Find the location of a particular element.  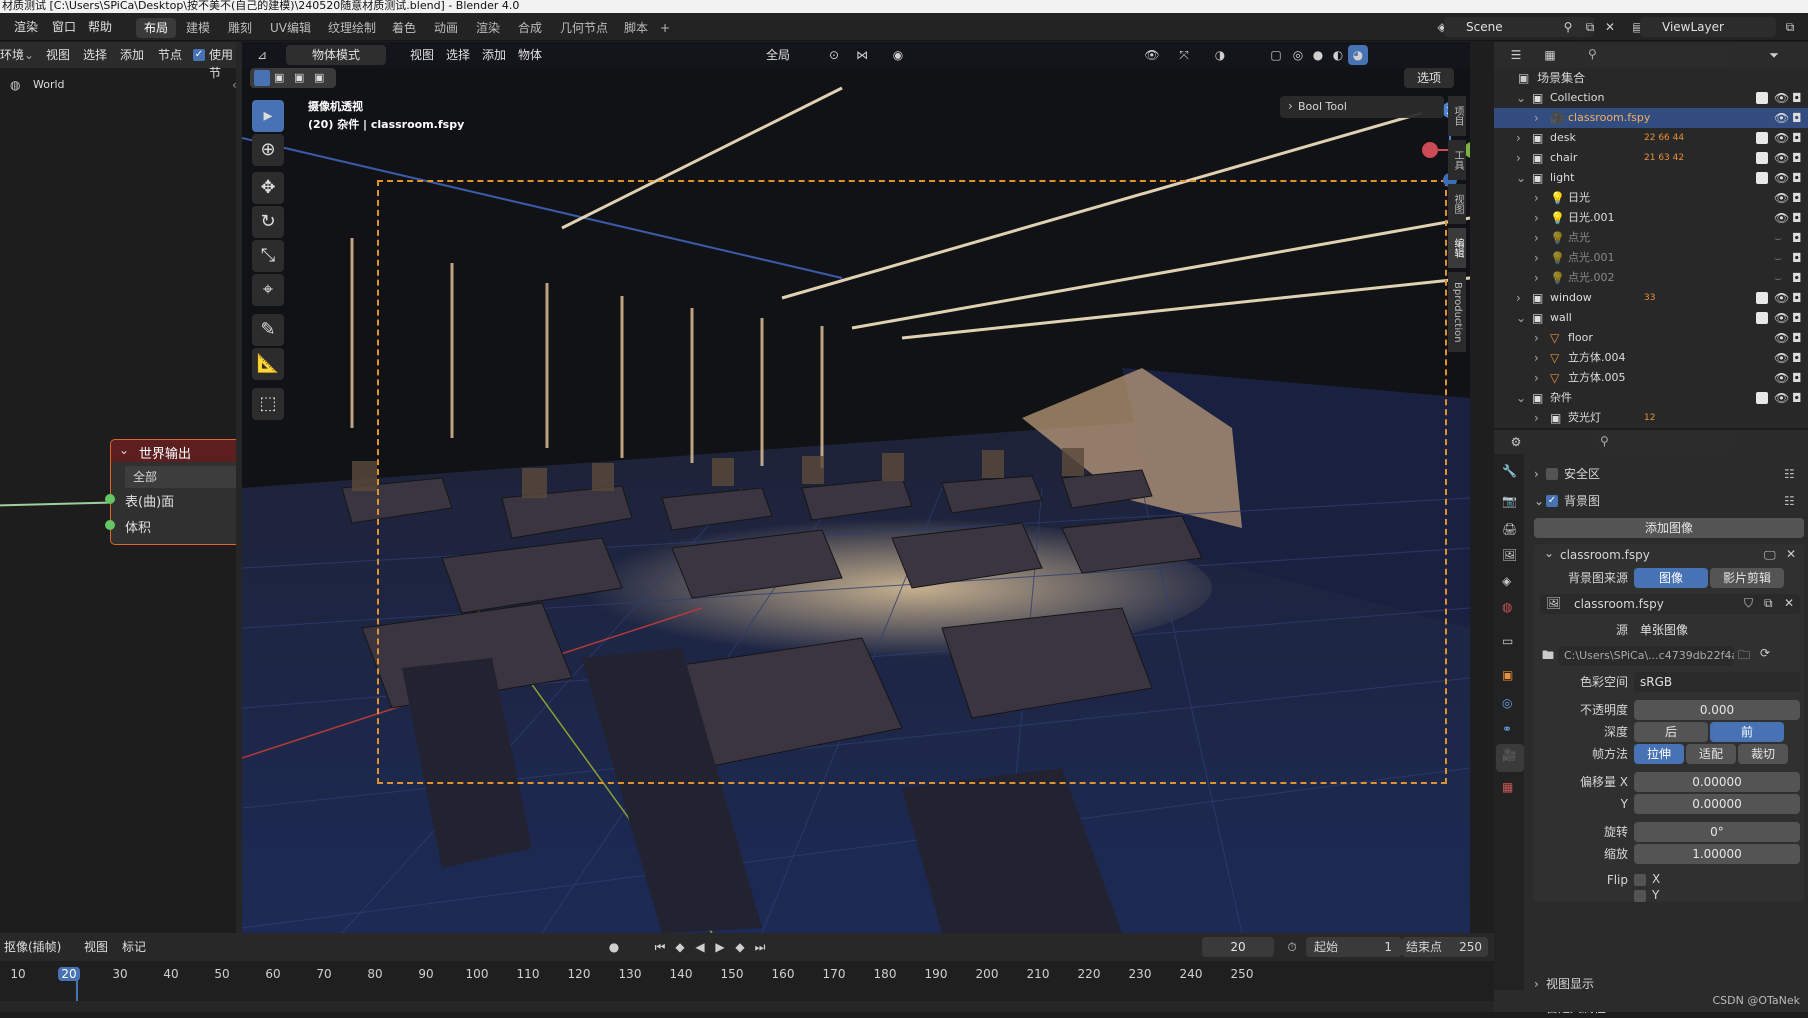

menu-add: 添加 is located at coordinates (494, 55).